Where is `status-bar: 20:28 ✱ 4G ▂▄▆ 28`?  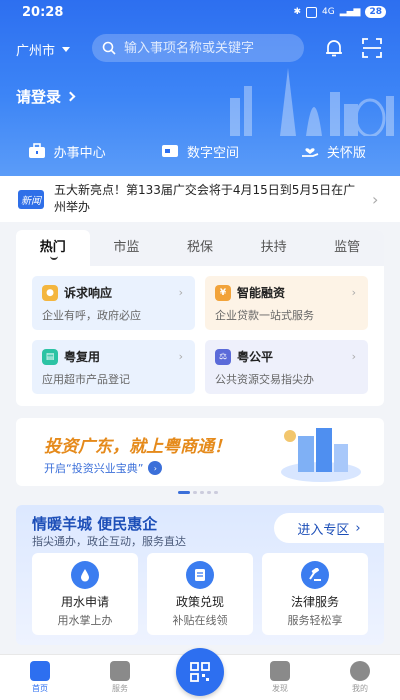
status-bar: 20:28 ✱ 4G ▂▄▆ 28 is located at coordinates (200, 13).